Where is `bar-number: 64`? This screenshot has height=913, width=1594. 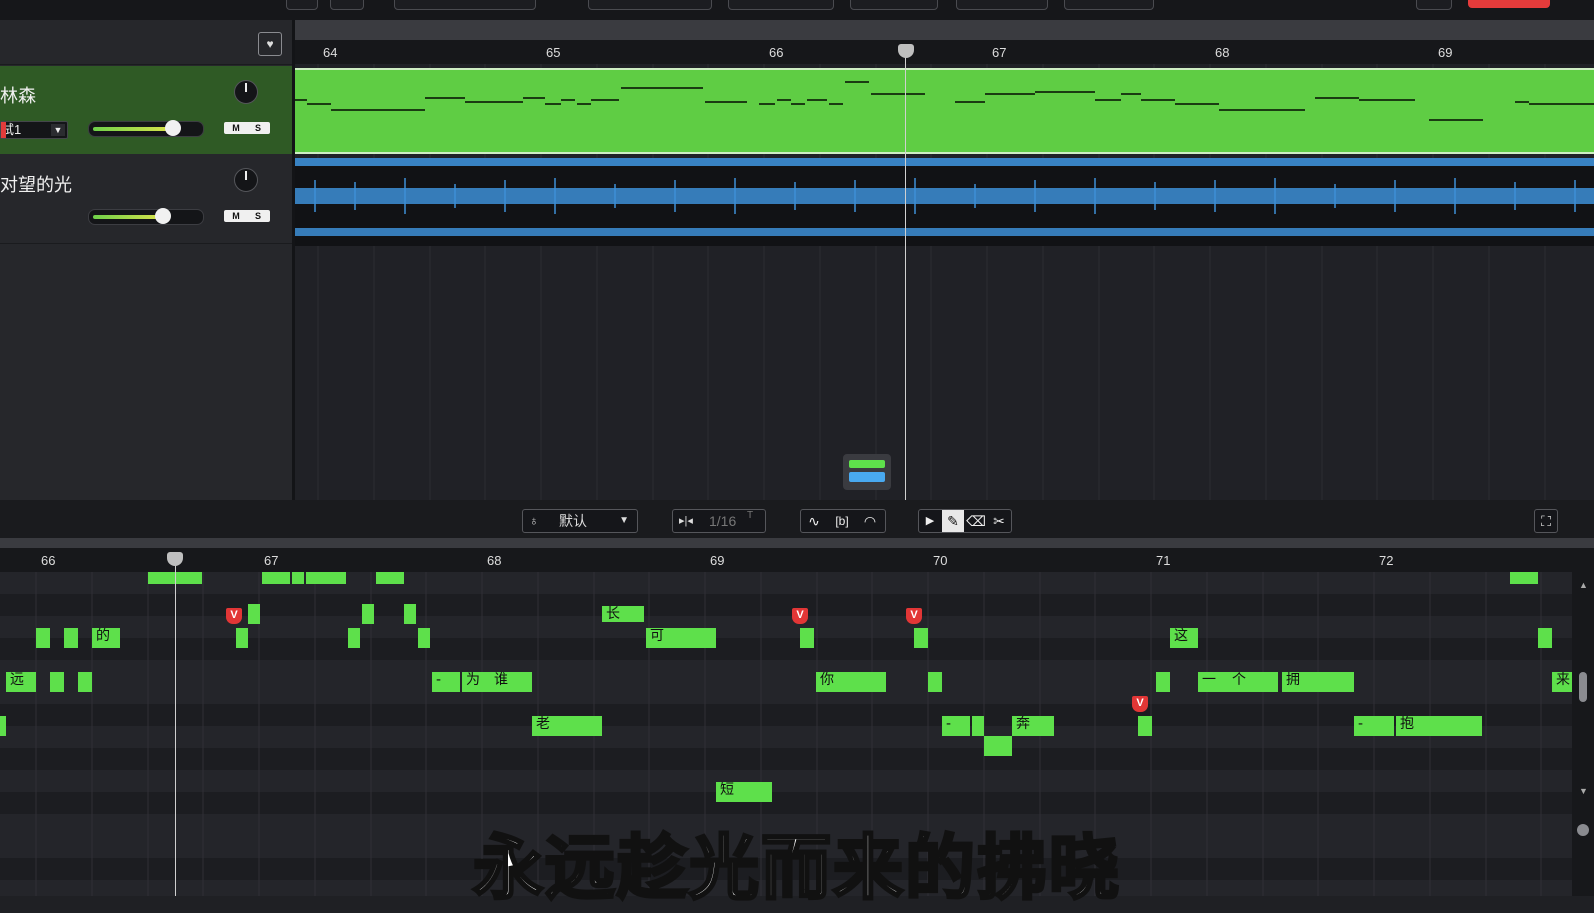 bar-number: 64 is located at coordinates (330, 52).